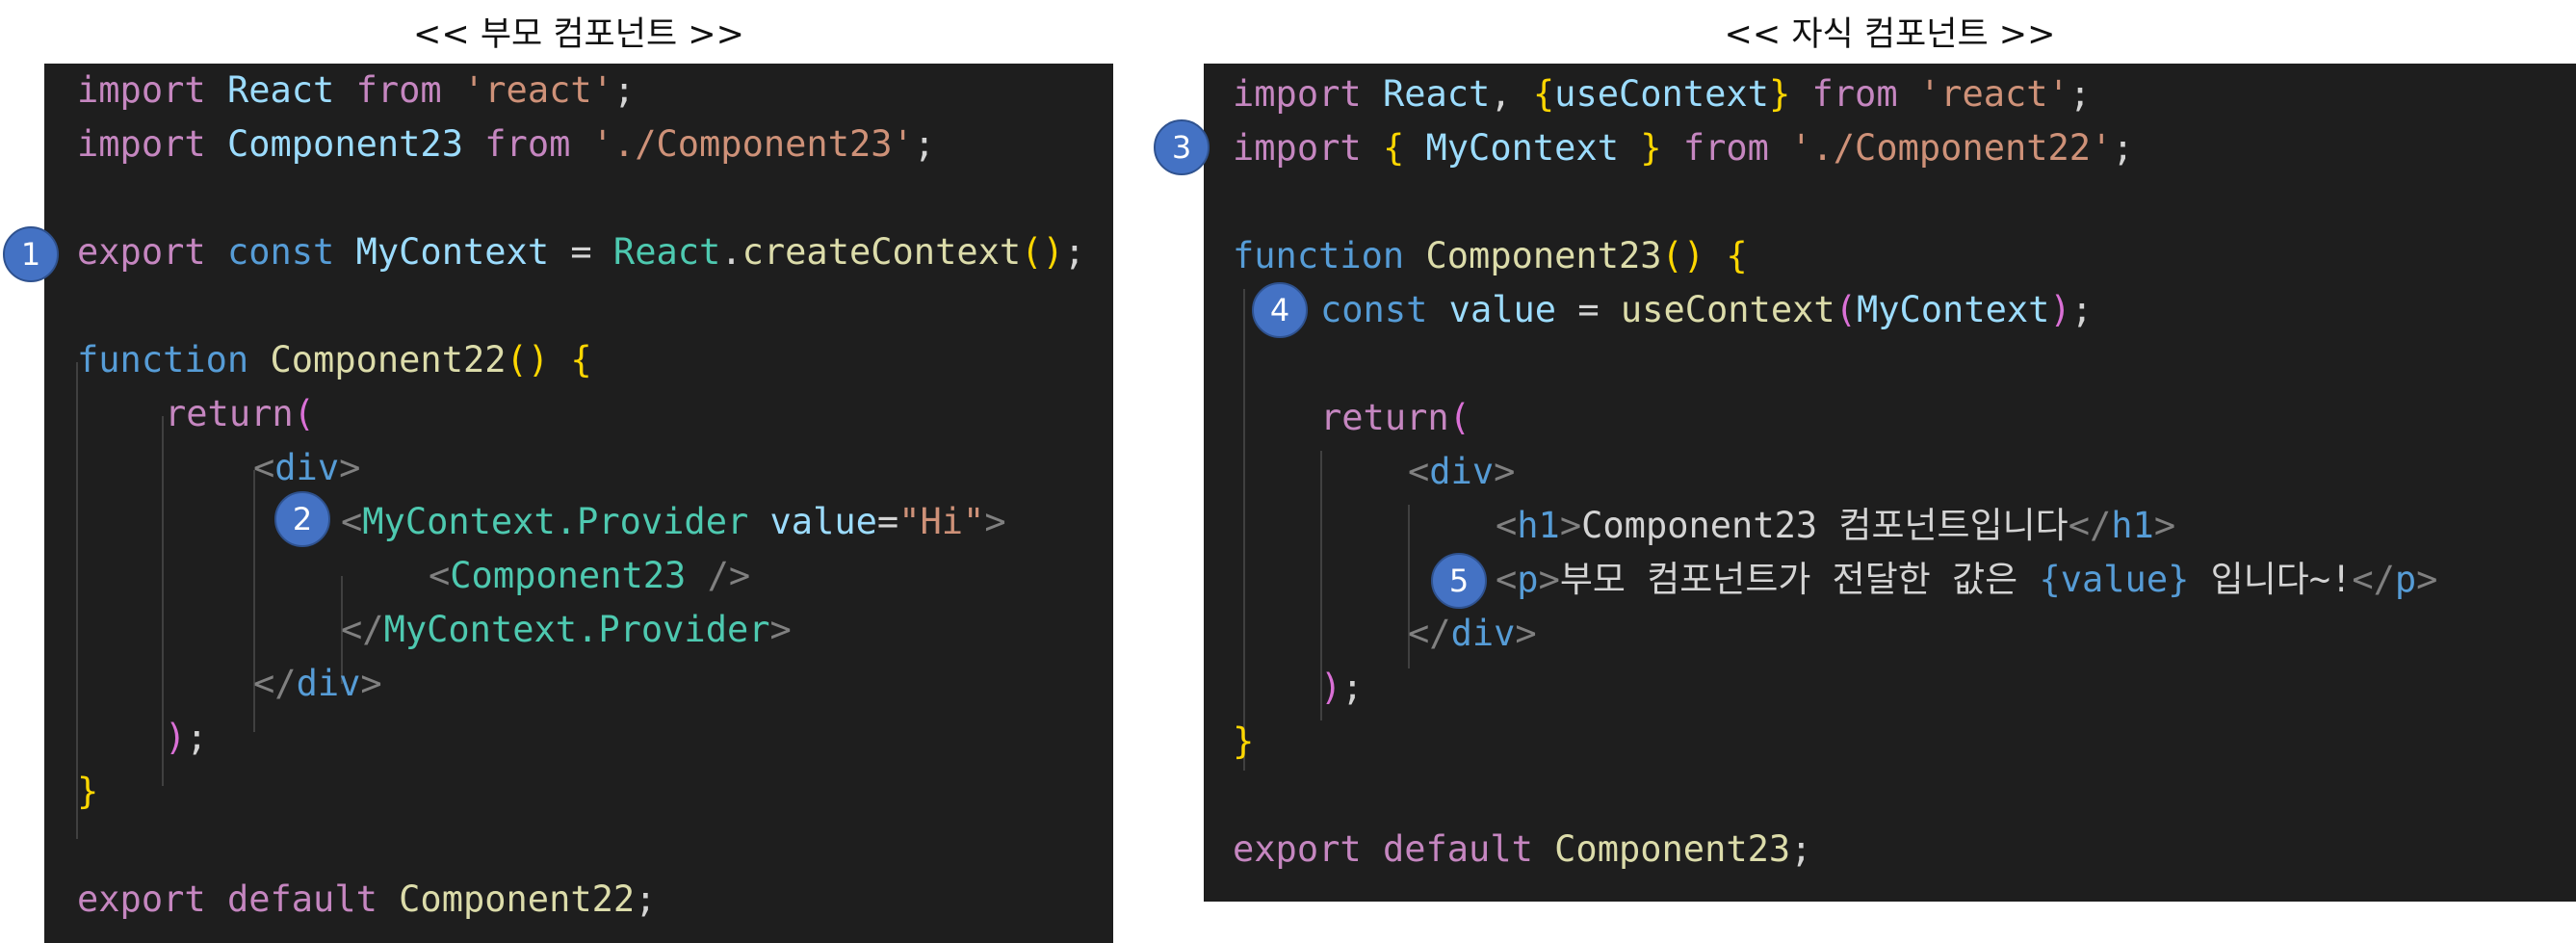  What do you see at coordinates (1835, 526) in the screenshot?
I see `code-line: <h1>Component23 컴포넌트입니다</h1>` at bounding box center [1835, 526].